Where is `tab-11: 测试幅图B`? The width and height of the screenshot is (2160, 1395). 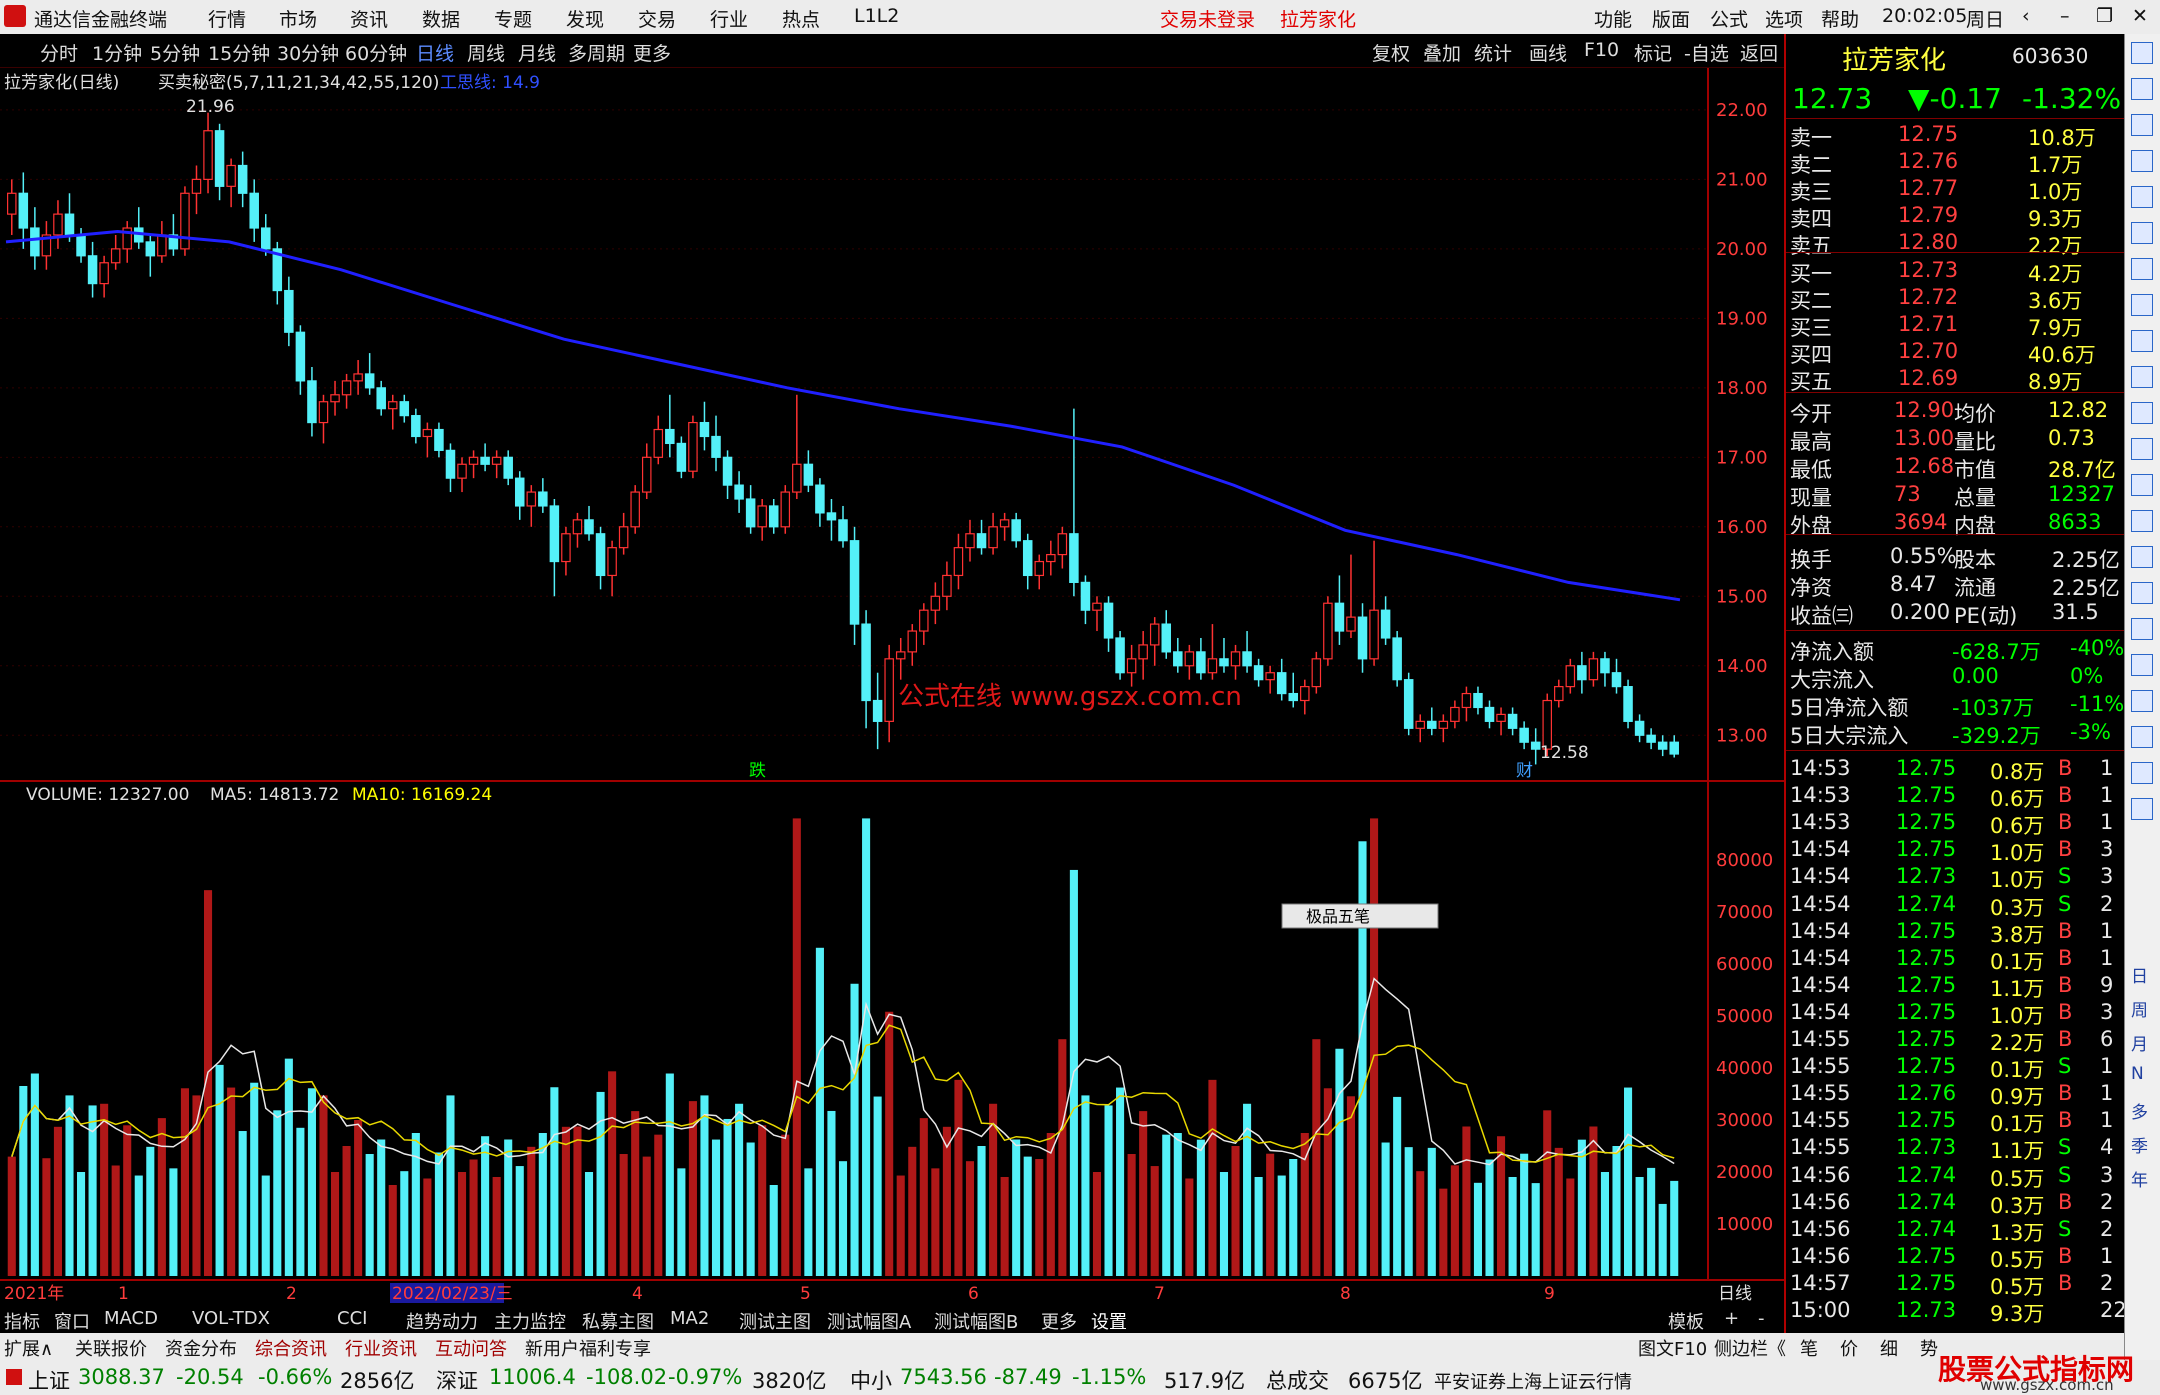
tab-11: 测试幅图B is located at coordinates (976, 1321).